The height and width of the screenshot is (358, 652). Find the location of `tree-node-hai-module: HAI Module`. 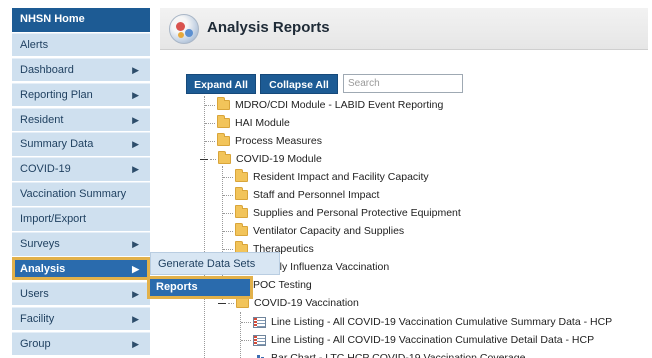

tree-node-hai-module: HAI Module is located at coordinates (247, 123).